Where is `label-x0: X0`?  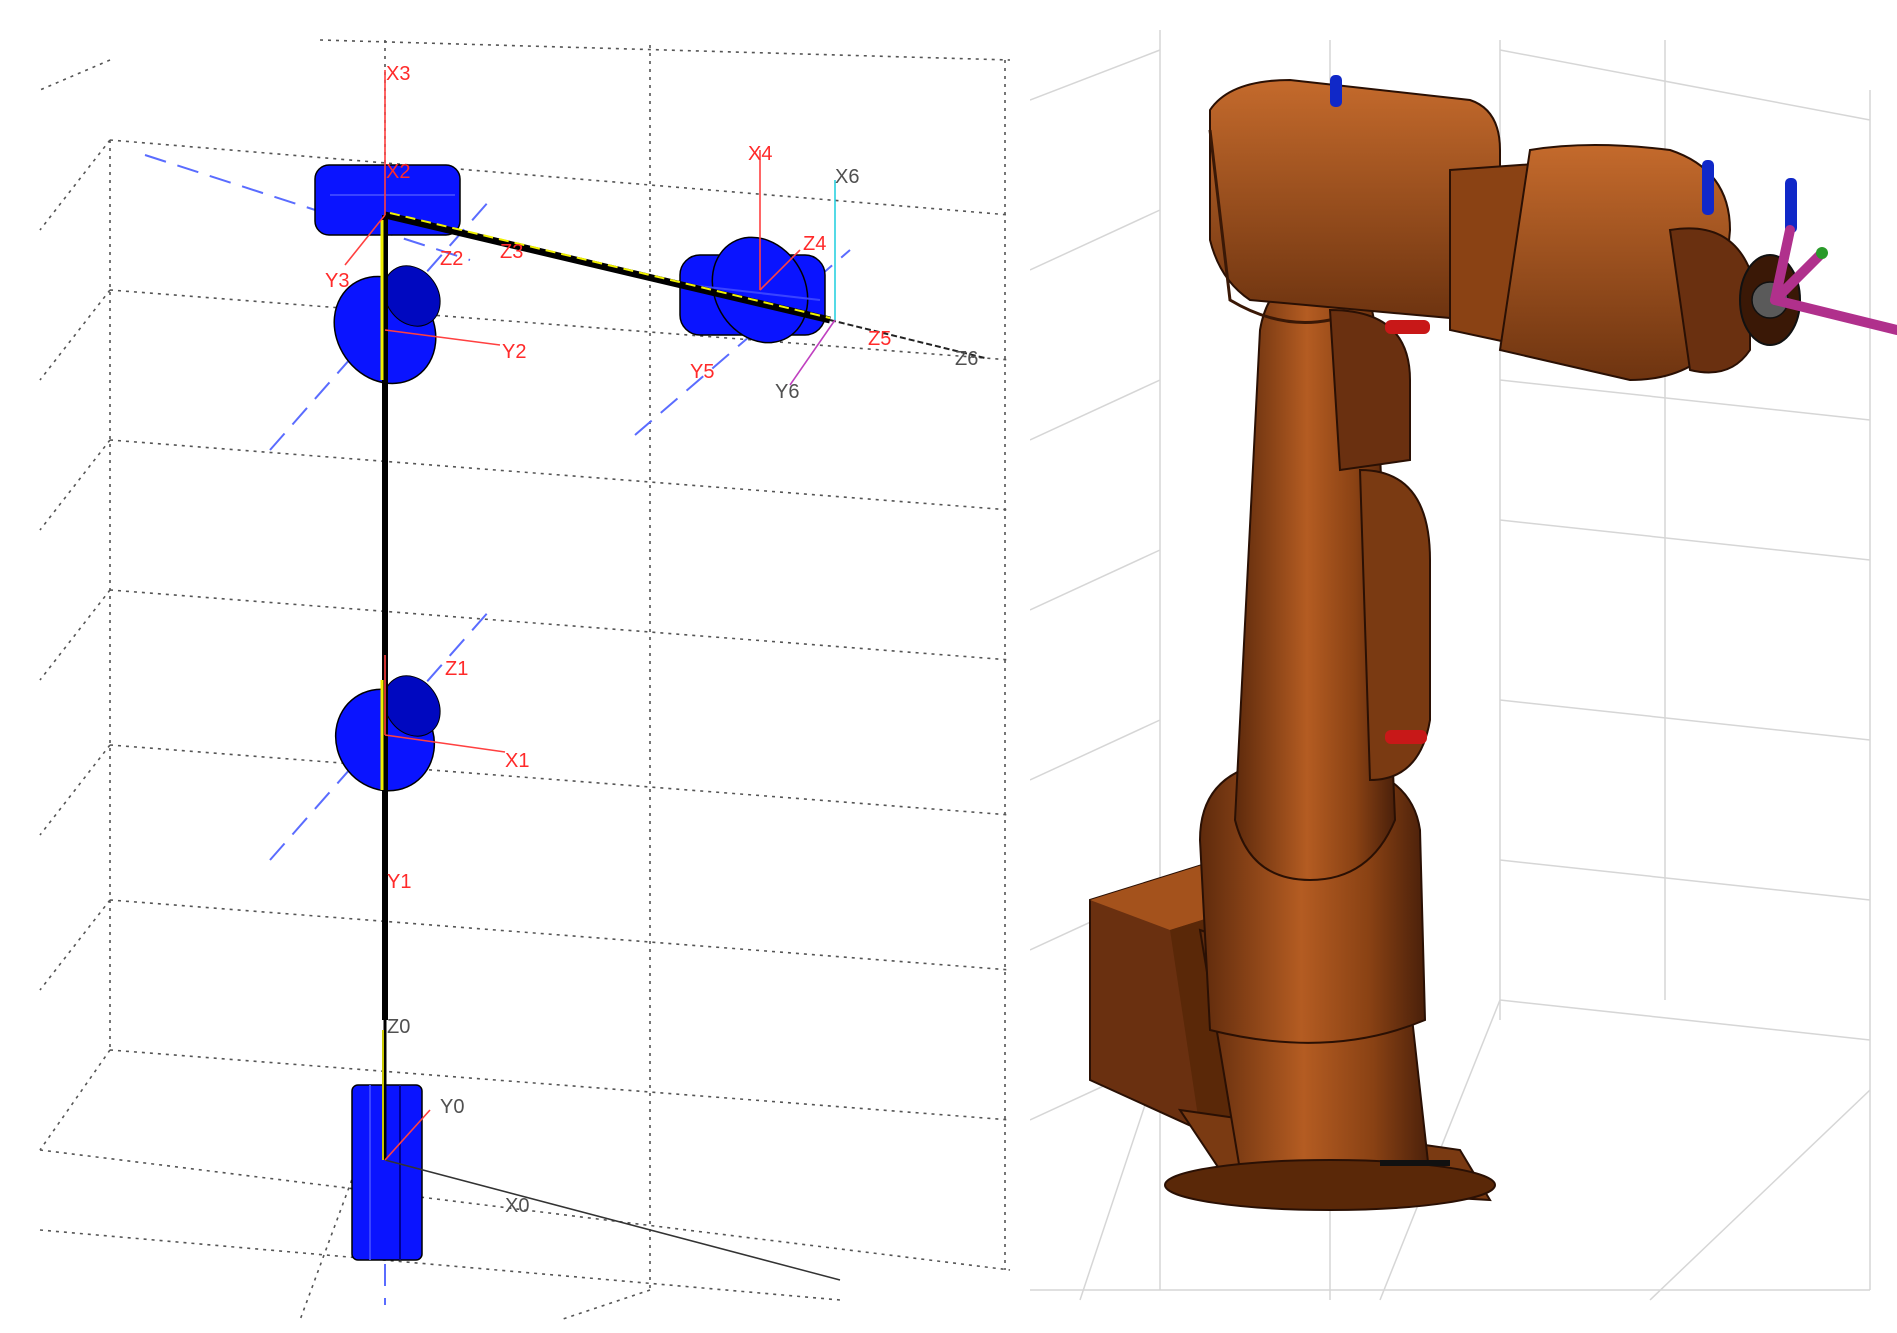 label-x0: X0 is located at coordinates (517, 1206).